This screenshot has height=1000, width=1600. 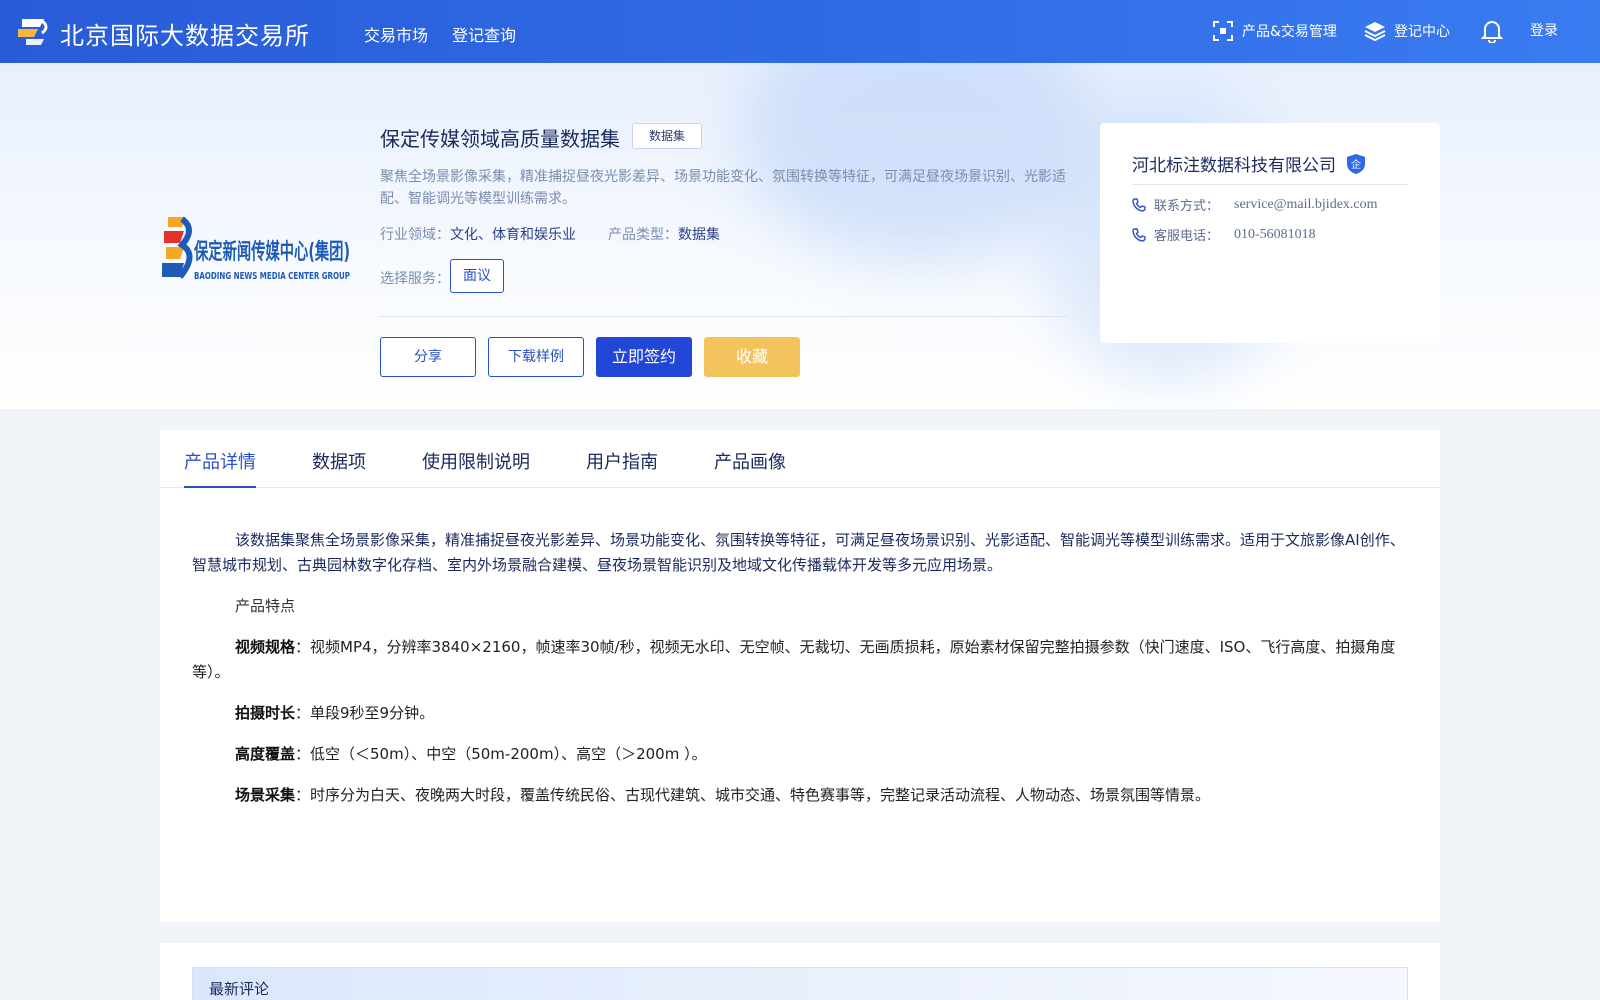 I want to click on nav-register-center: 登记中心, so click(x=1407, y=31).